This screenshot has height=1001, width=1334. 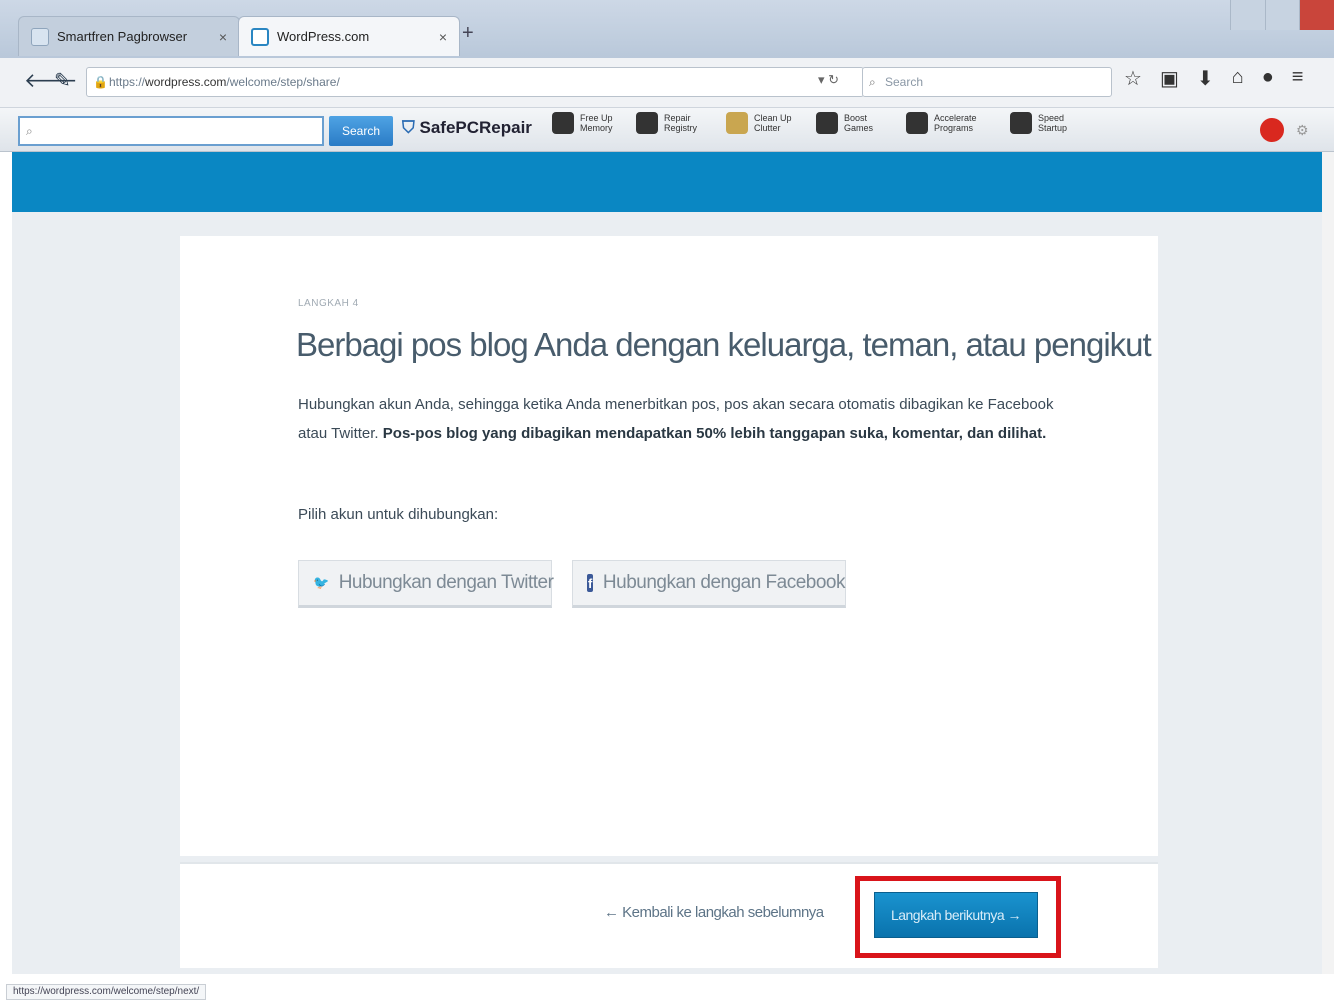 I want to click on toolbar-item-label: Accelerate Programs, so click(x=955, y=123).